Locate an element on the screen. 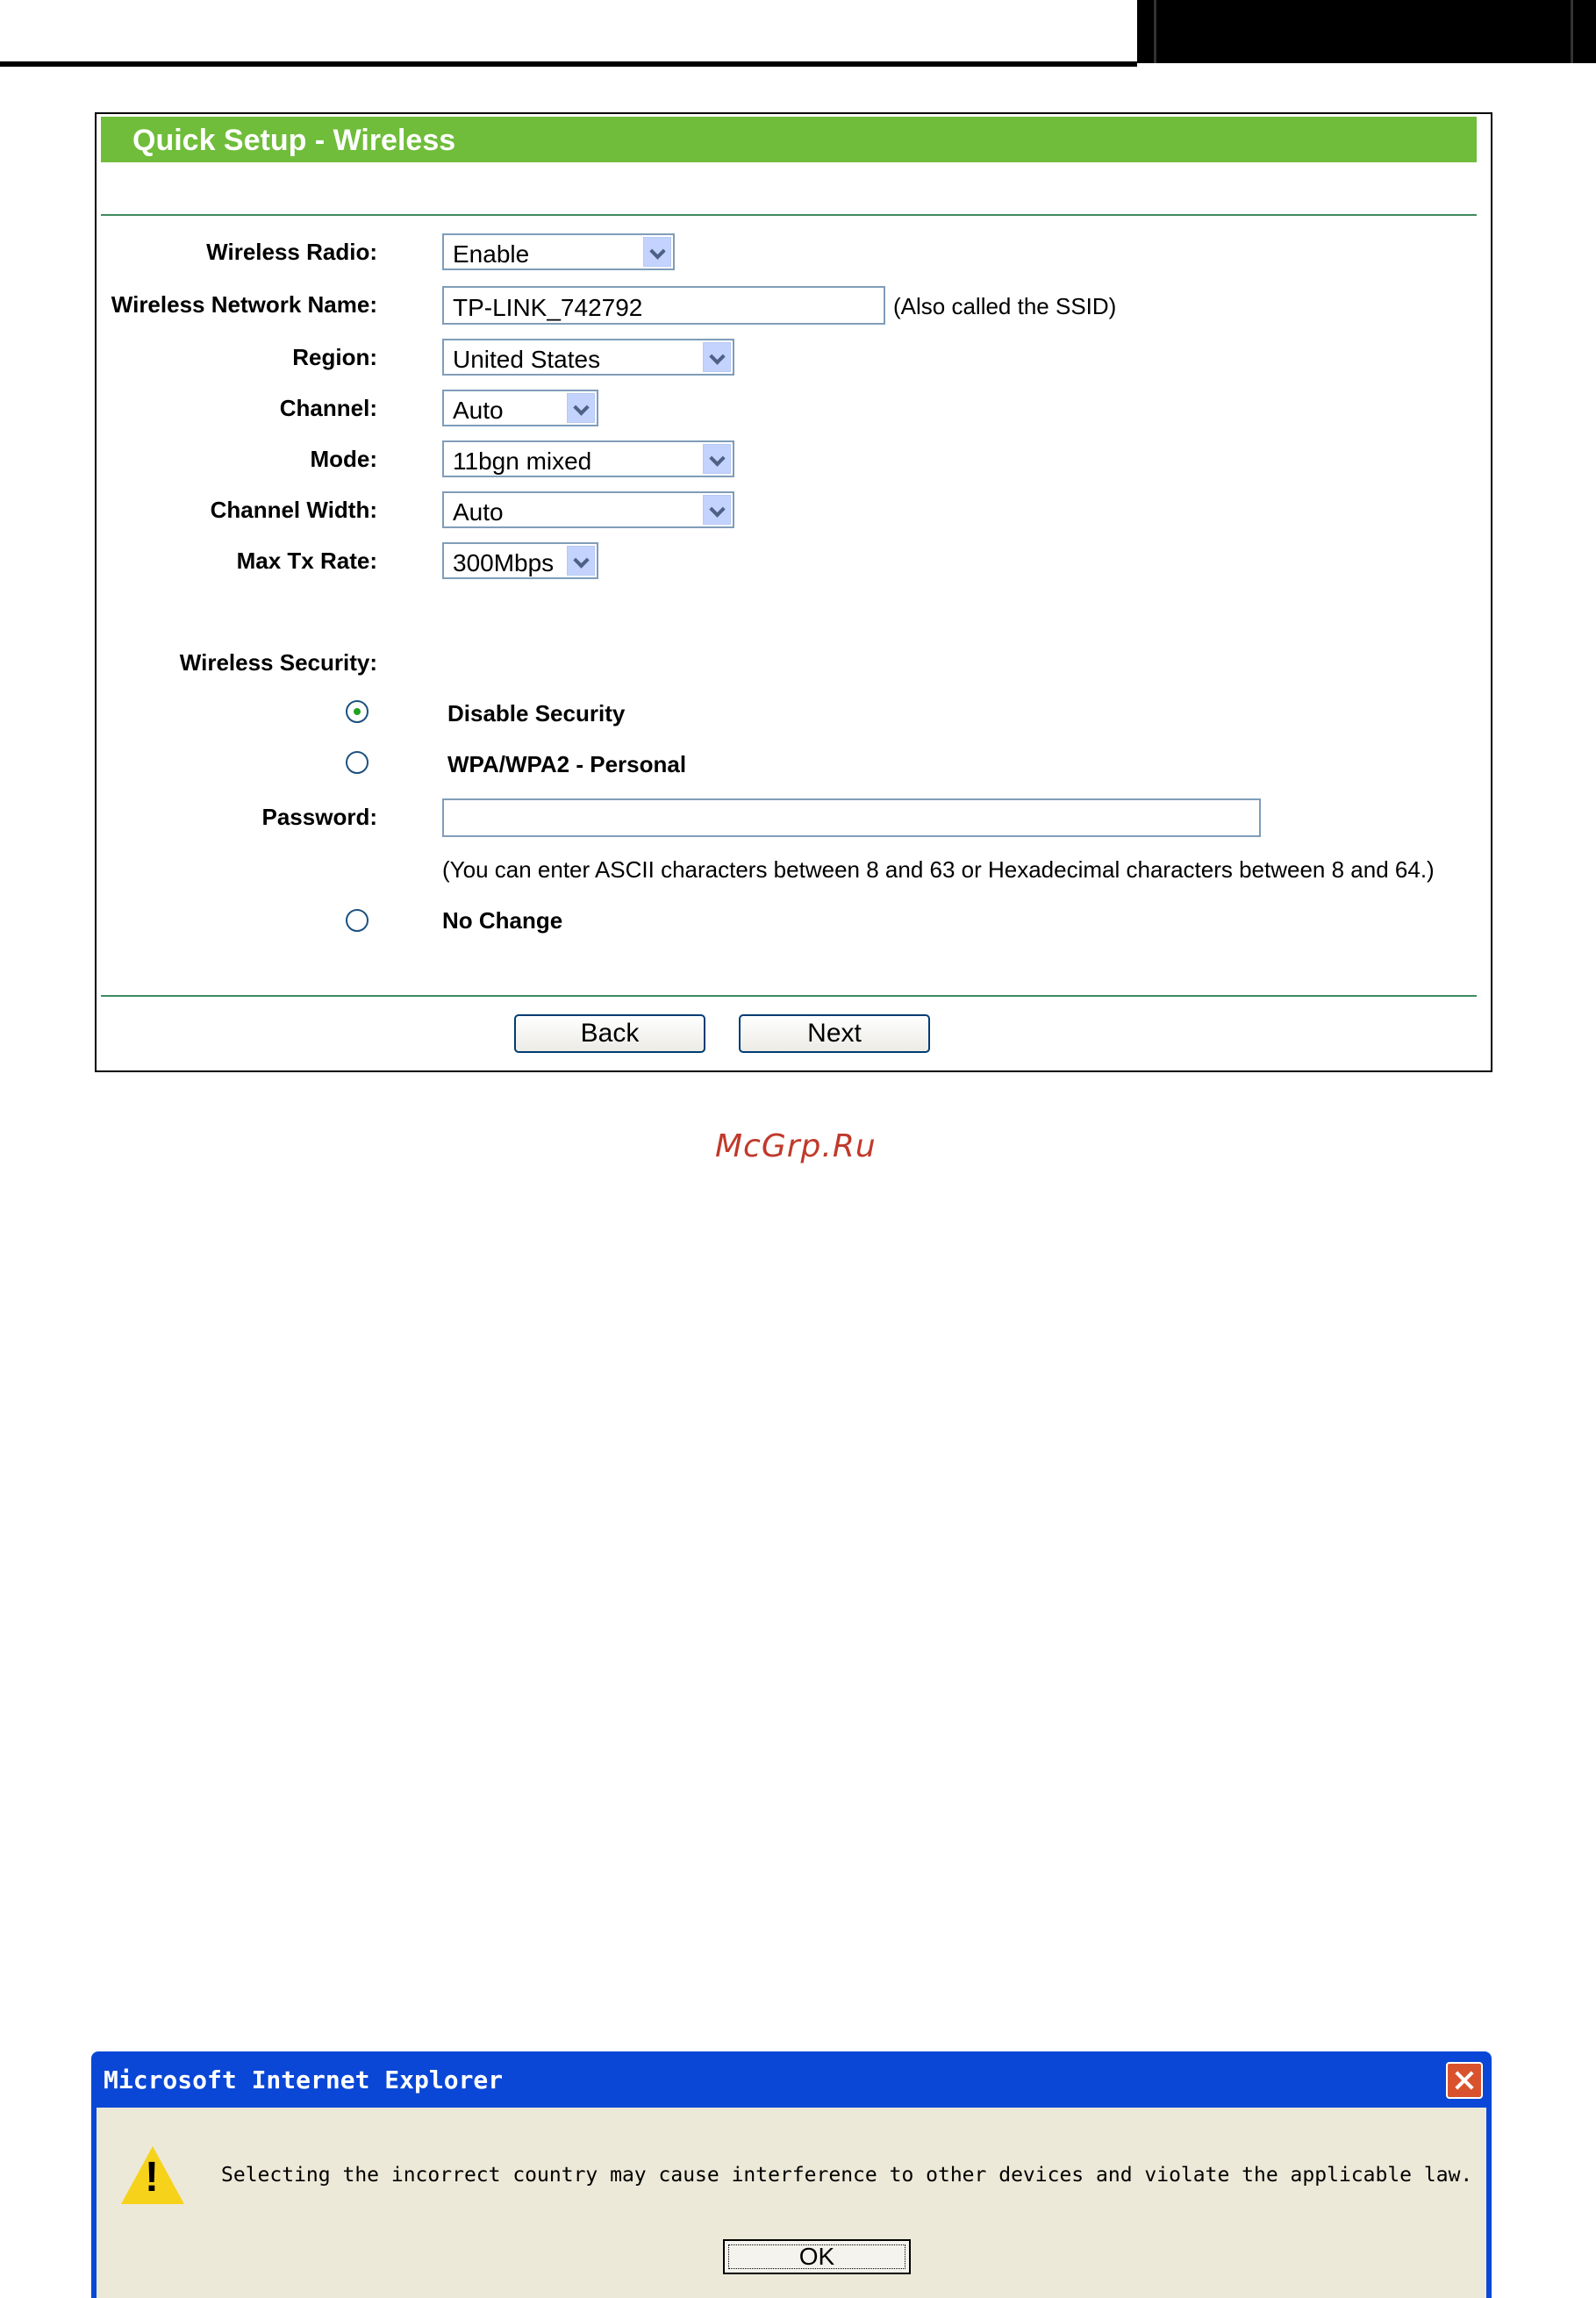  channel-width-select: Auto is located at coordinates (588, 509).